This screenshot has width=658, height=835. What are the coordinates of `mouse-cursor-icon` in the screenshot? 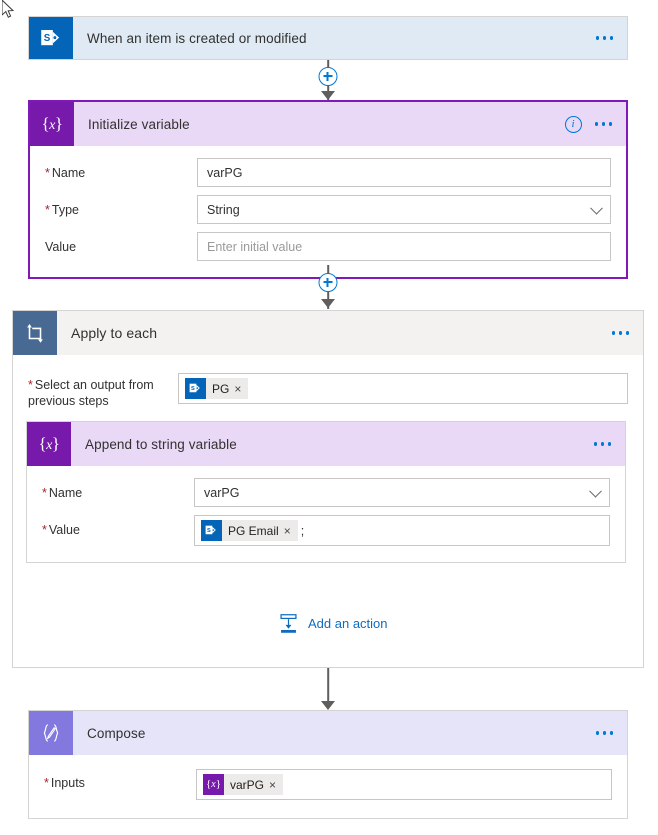 It's located at (8, 9).